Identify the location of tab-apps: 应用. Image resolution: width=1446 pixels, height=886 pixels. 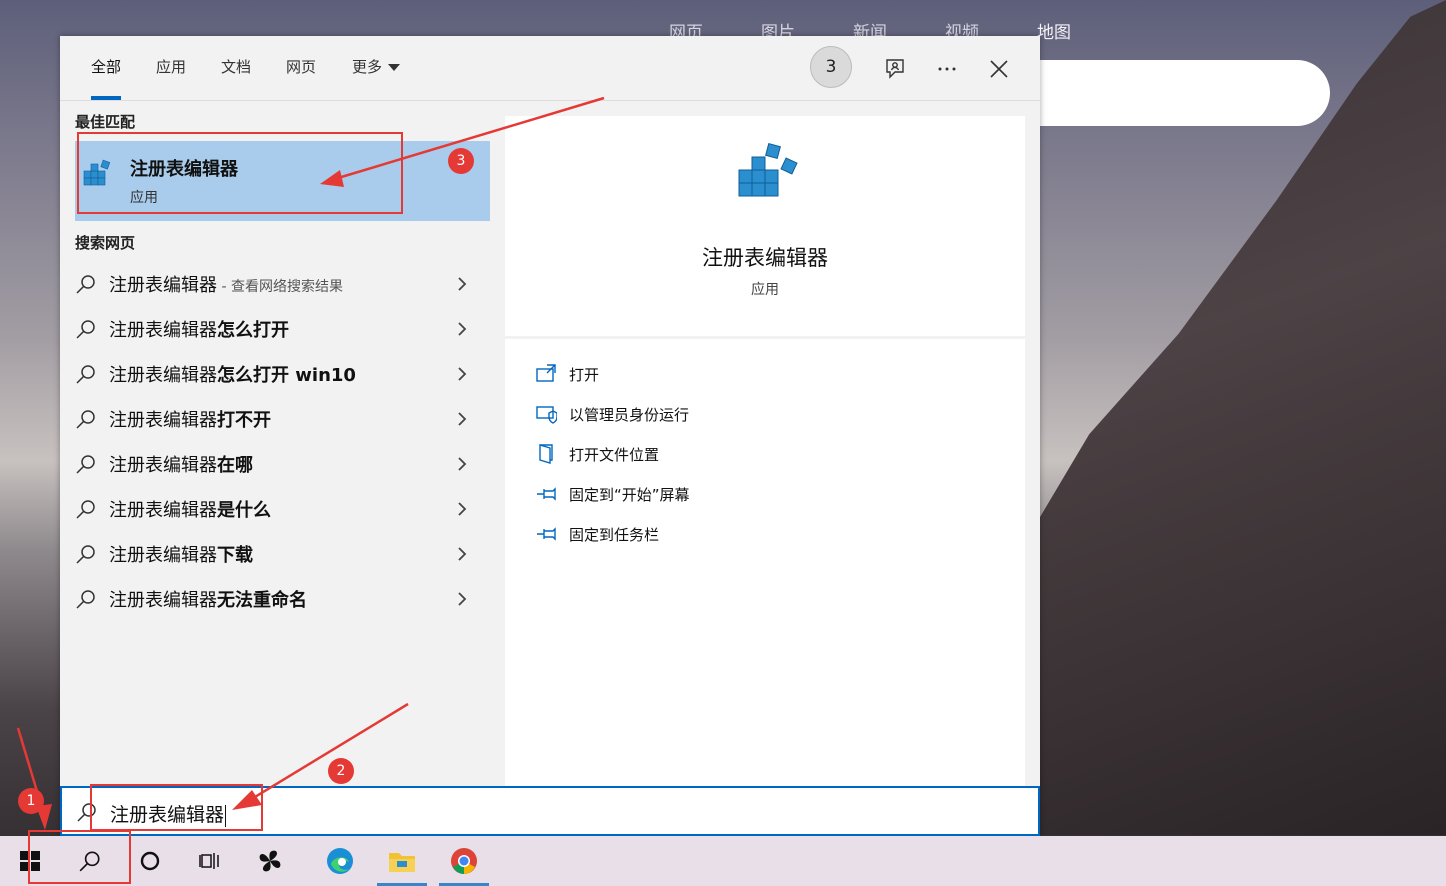
(171, 78).